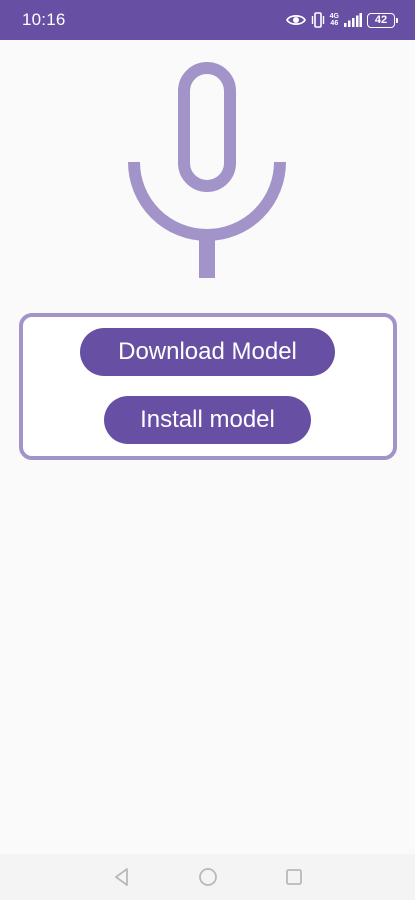  Describe the element at coordinates (207, 352) in the screenshot. I see `download-model-button: Download Model` at that location.